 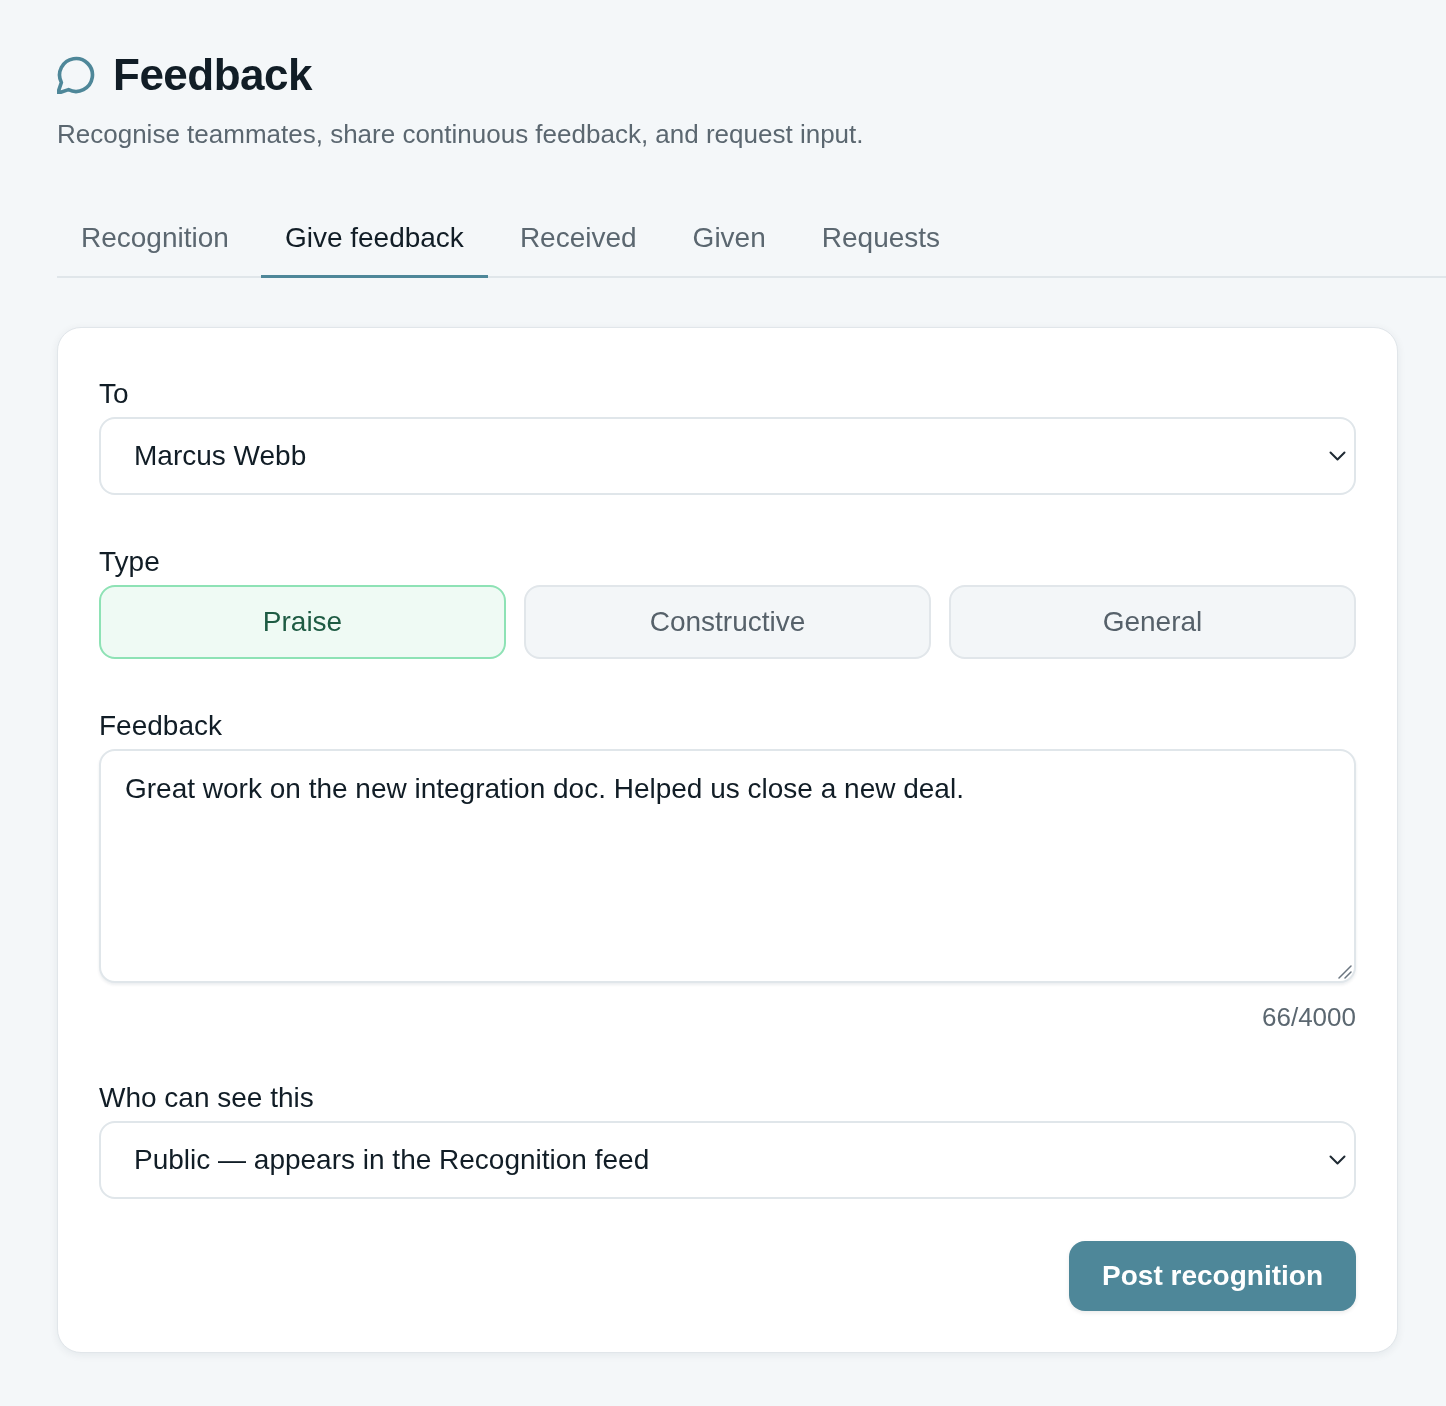 What do you see at coordinates (207, 1098) in the screenshot?
I see `field-label: Who can see this` at bounding box center [207, 1098].